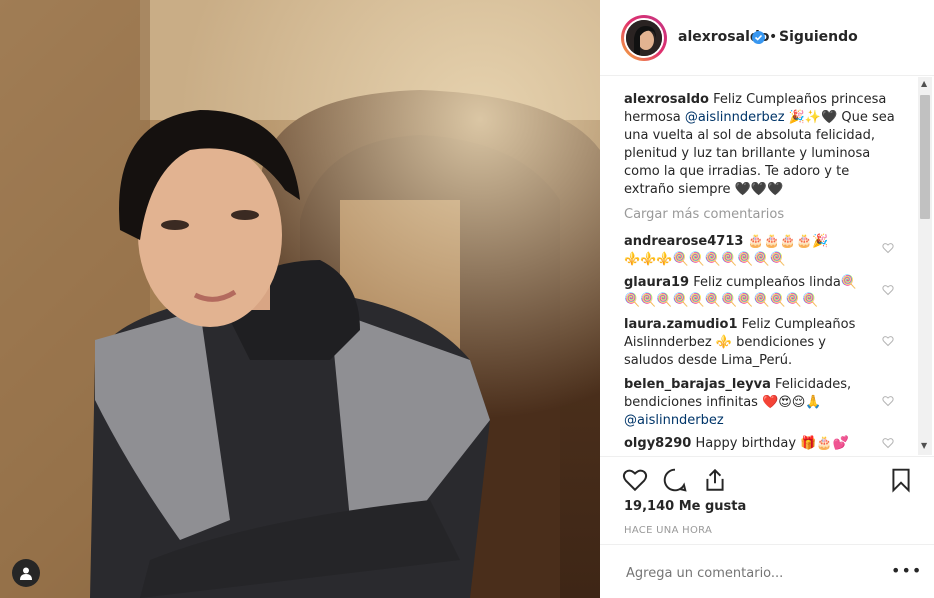 This screenshot has width=934, height=598. I want to click on add-comment-bar: •••, so click(767, 571).